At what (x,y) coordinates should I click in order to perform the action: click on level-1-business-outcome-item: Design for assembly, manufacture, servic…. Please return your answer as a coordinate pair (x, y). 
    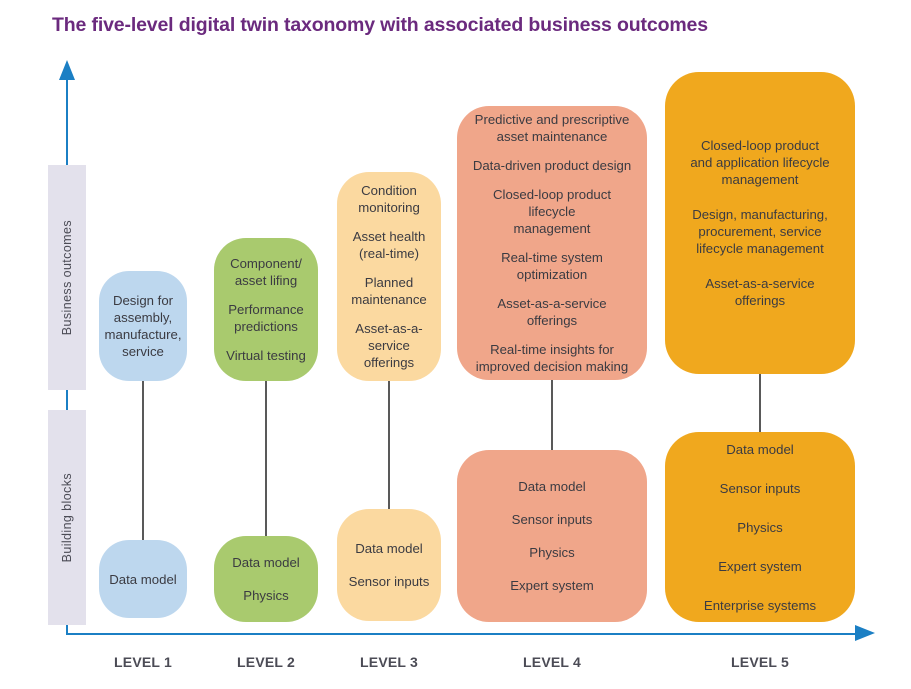
    Looking at the image, I should click on (143, 326).